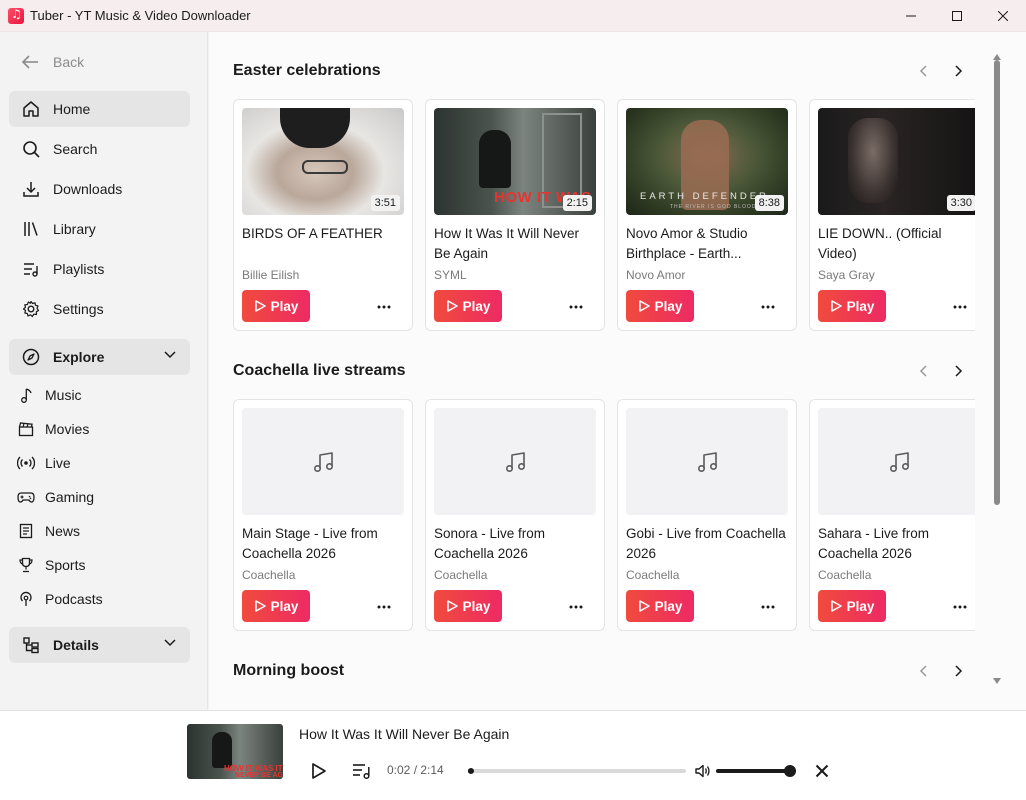 This screenshot has height=800, width=1026. Describe the element at coordinates (48, 531) in the screenshot. I see `sidebar-item-news: News` at that location.